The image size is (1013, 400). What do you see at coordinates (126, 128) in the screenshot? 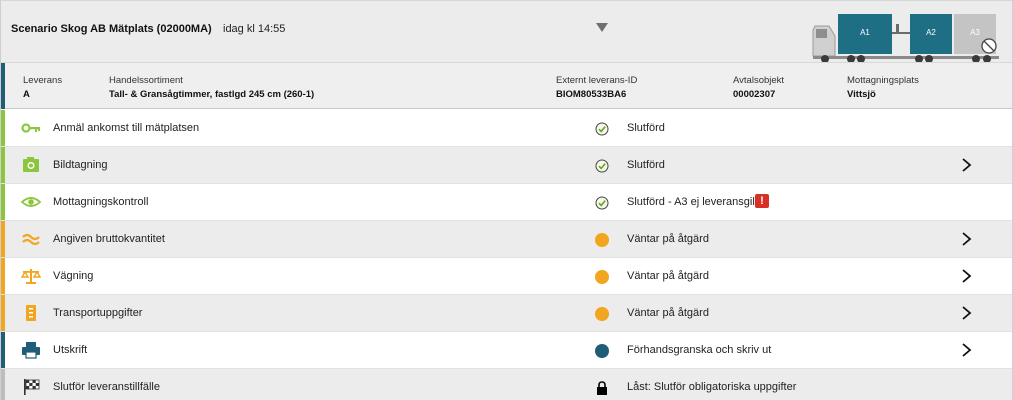
I see `task-label: Anmäl ankomst till mätplatsen` at bounding box center [126, 128].